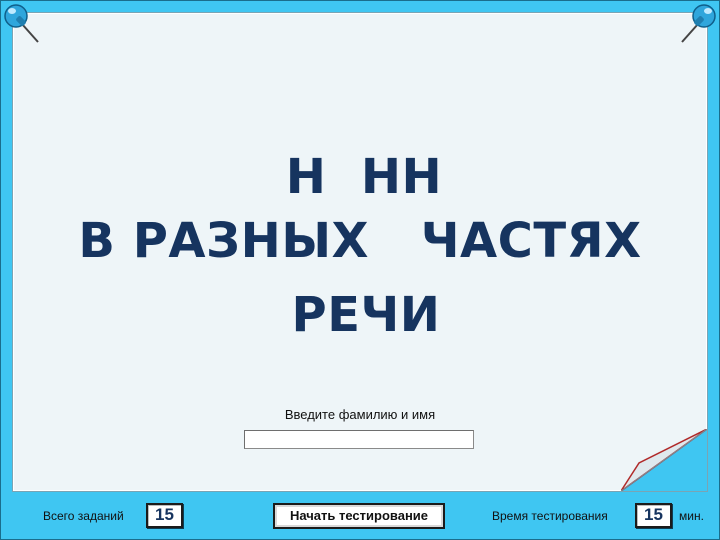 The width and height of the screenshot is (720, 540). What do you see at coordinates (550, 516) in the screenshot?
I see `test-time-label: Время тестирования` at bounding box center [550, 516].